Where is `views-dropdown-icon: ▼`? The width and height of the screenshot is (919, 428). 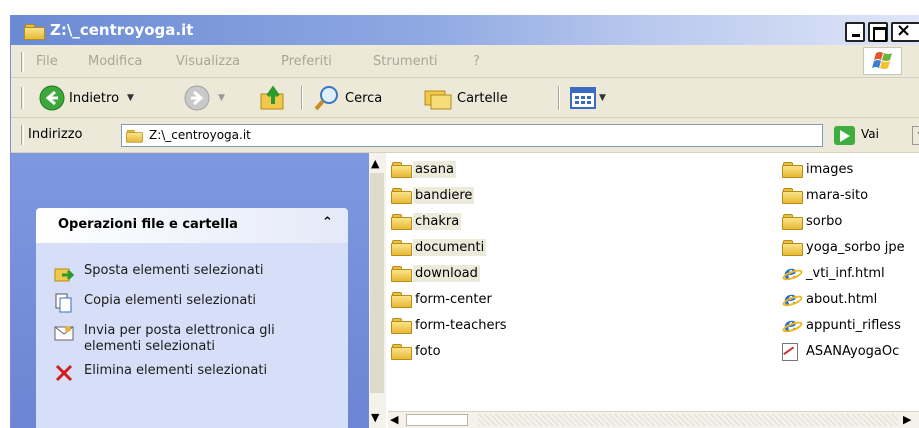 views-dropdown-icon: ▼ is located at coordinates (602, 98).